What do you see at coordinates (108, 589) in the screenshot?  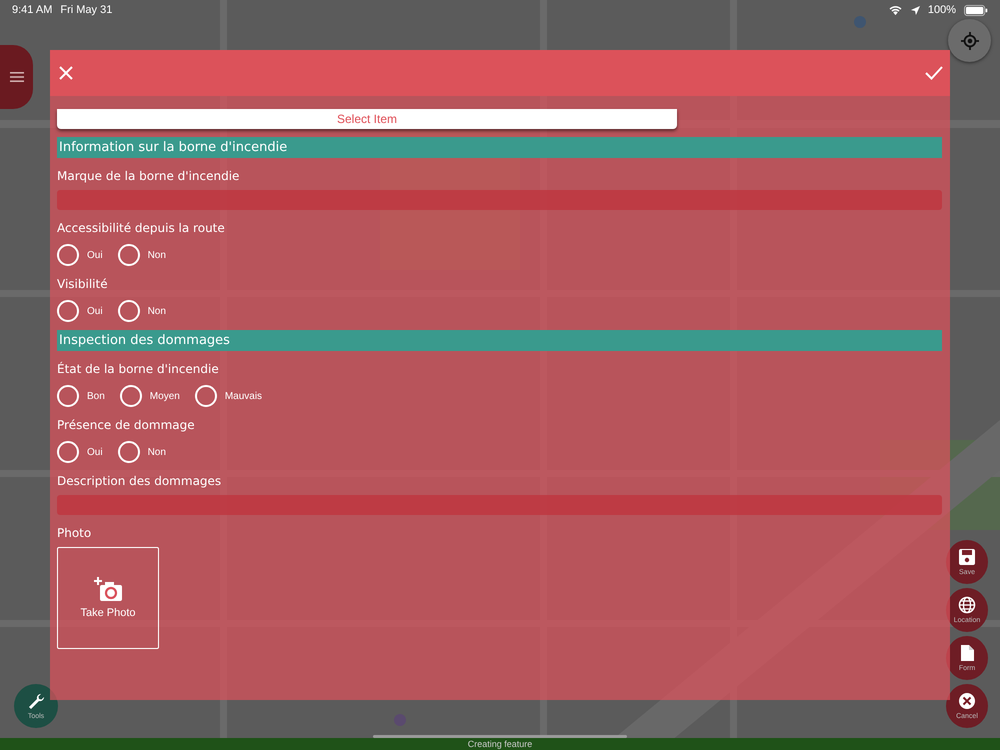 I see `add-camera-icon` at bounding box center [108, 589].